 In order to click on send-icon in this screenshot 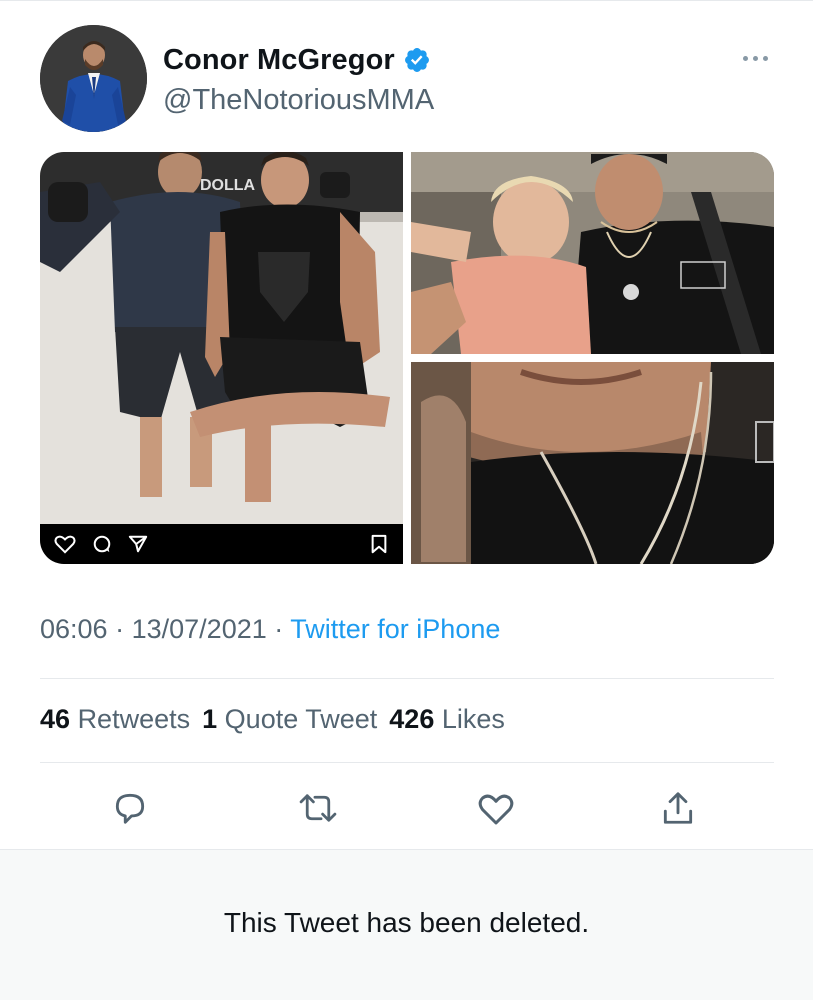, I will do `click(138, 544)`.